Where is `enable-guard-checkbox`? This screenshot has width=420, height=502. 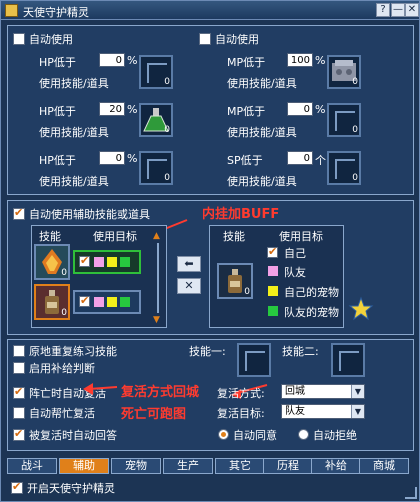
enable-guard-checkbox is located at coordinates (17, 487).